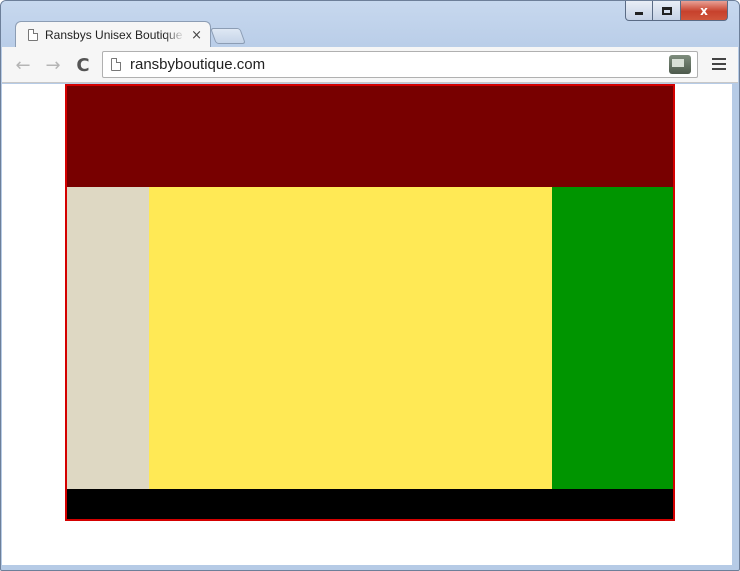 The width and height of the screenshot is (740, 571). I want to click on minimize-icon, so click(639, 13).